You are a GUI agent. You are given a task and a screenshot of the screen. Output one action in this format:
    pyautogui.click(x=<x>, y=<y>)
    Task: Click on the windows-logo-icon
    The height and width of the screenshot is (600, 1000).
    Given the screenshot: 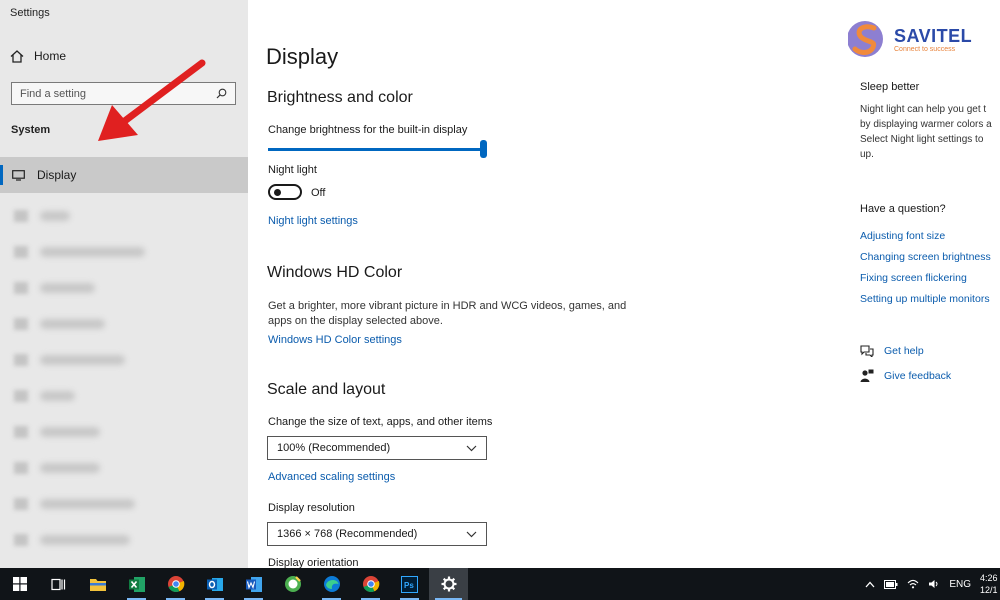 What is the action you would take?
    pyautogui.click(x=19, y=584)
    